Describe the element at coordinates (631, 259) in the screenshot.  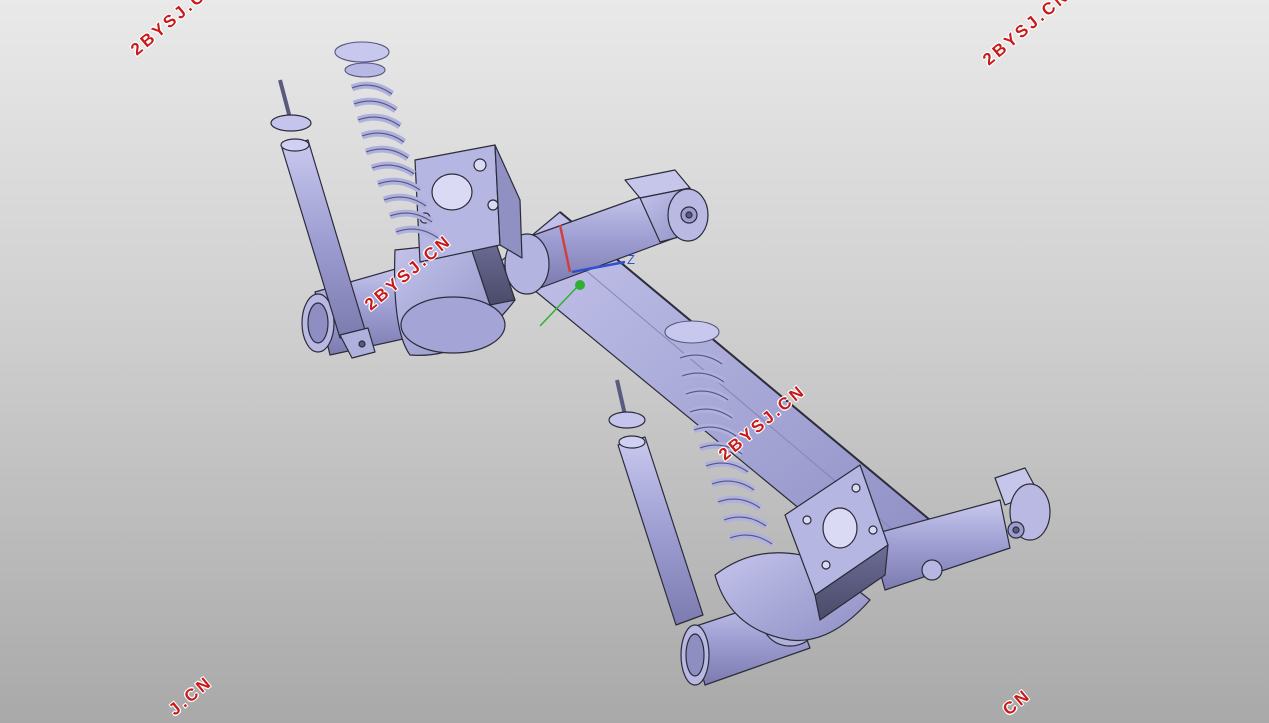
I see `axis-z-label: Z` at that location.